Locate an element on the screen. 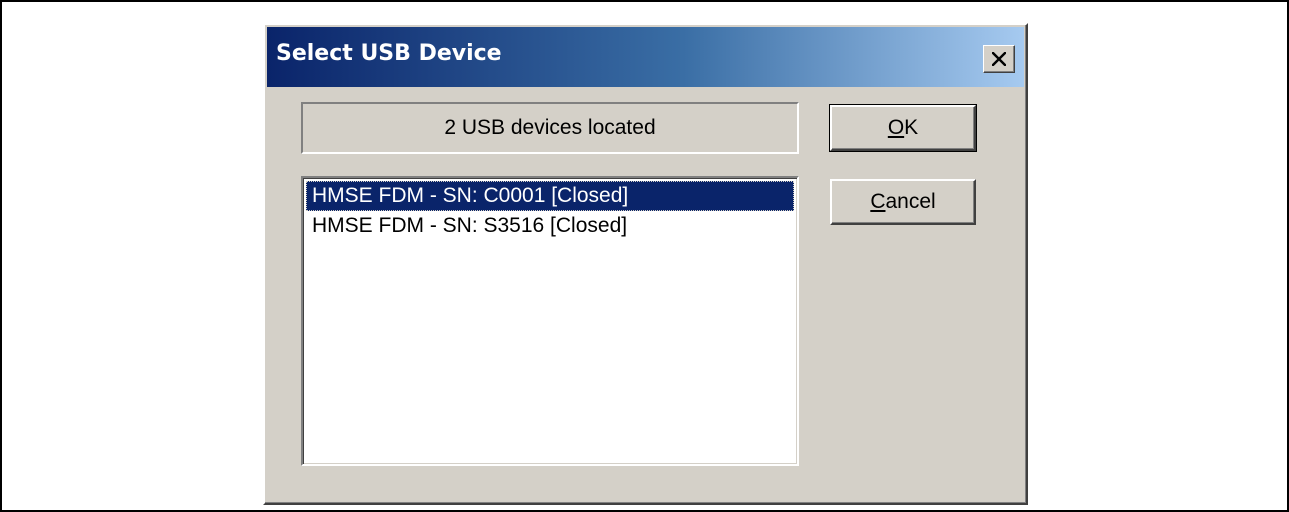  ok-button: OK is located at coordinates (903, 128).